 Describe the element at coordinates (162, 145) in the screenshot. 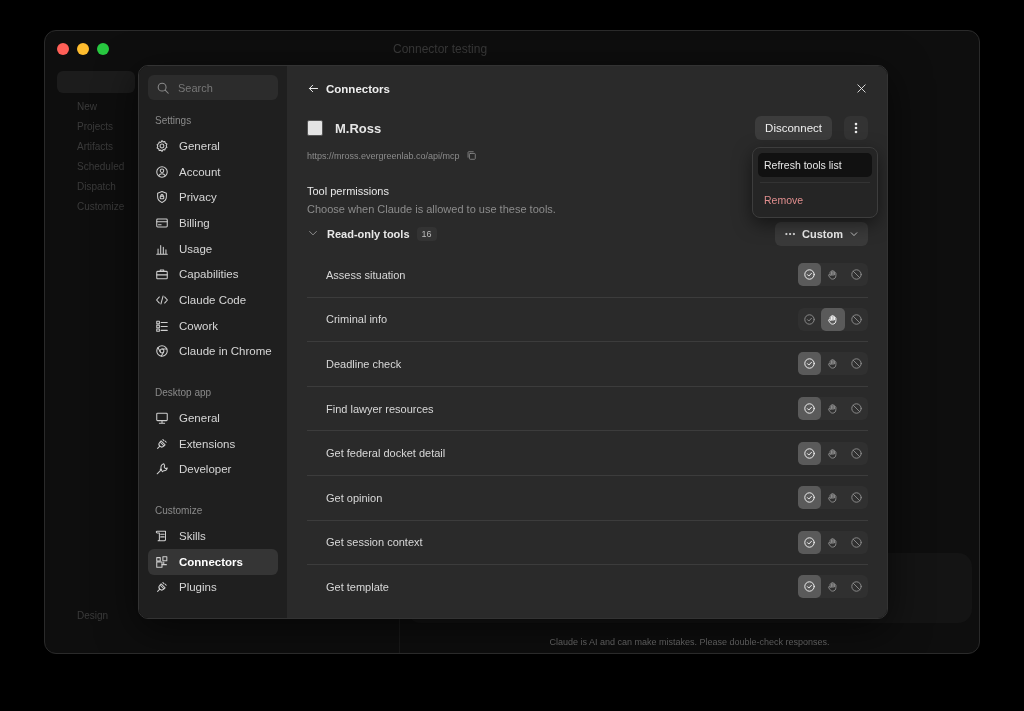

I see `gear-icon` at that location.